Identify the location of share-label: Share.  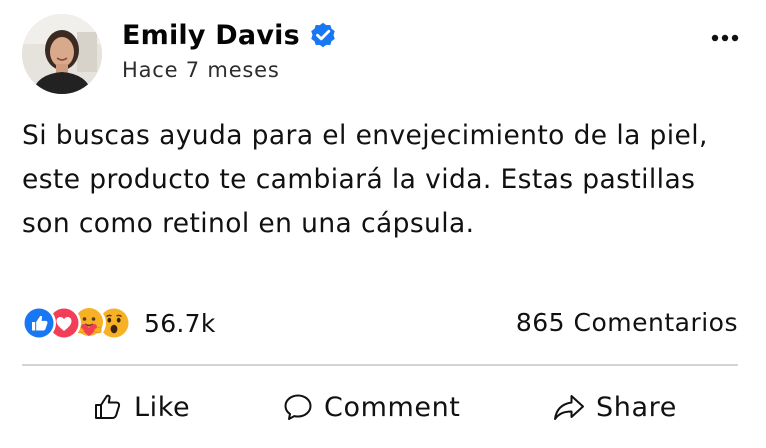
(636, 407).